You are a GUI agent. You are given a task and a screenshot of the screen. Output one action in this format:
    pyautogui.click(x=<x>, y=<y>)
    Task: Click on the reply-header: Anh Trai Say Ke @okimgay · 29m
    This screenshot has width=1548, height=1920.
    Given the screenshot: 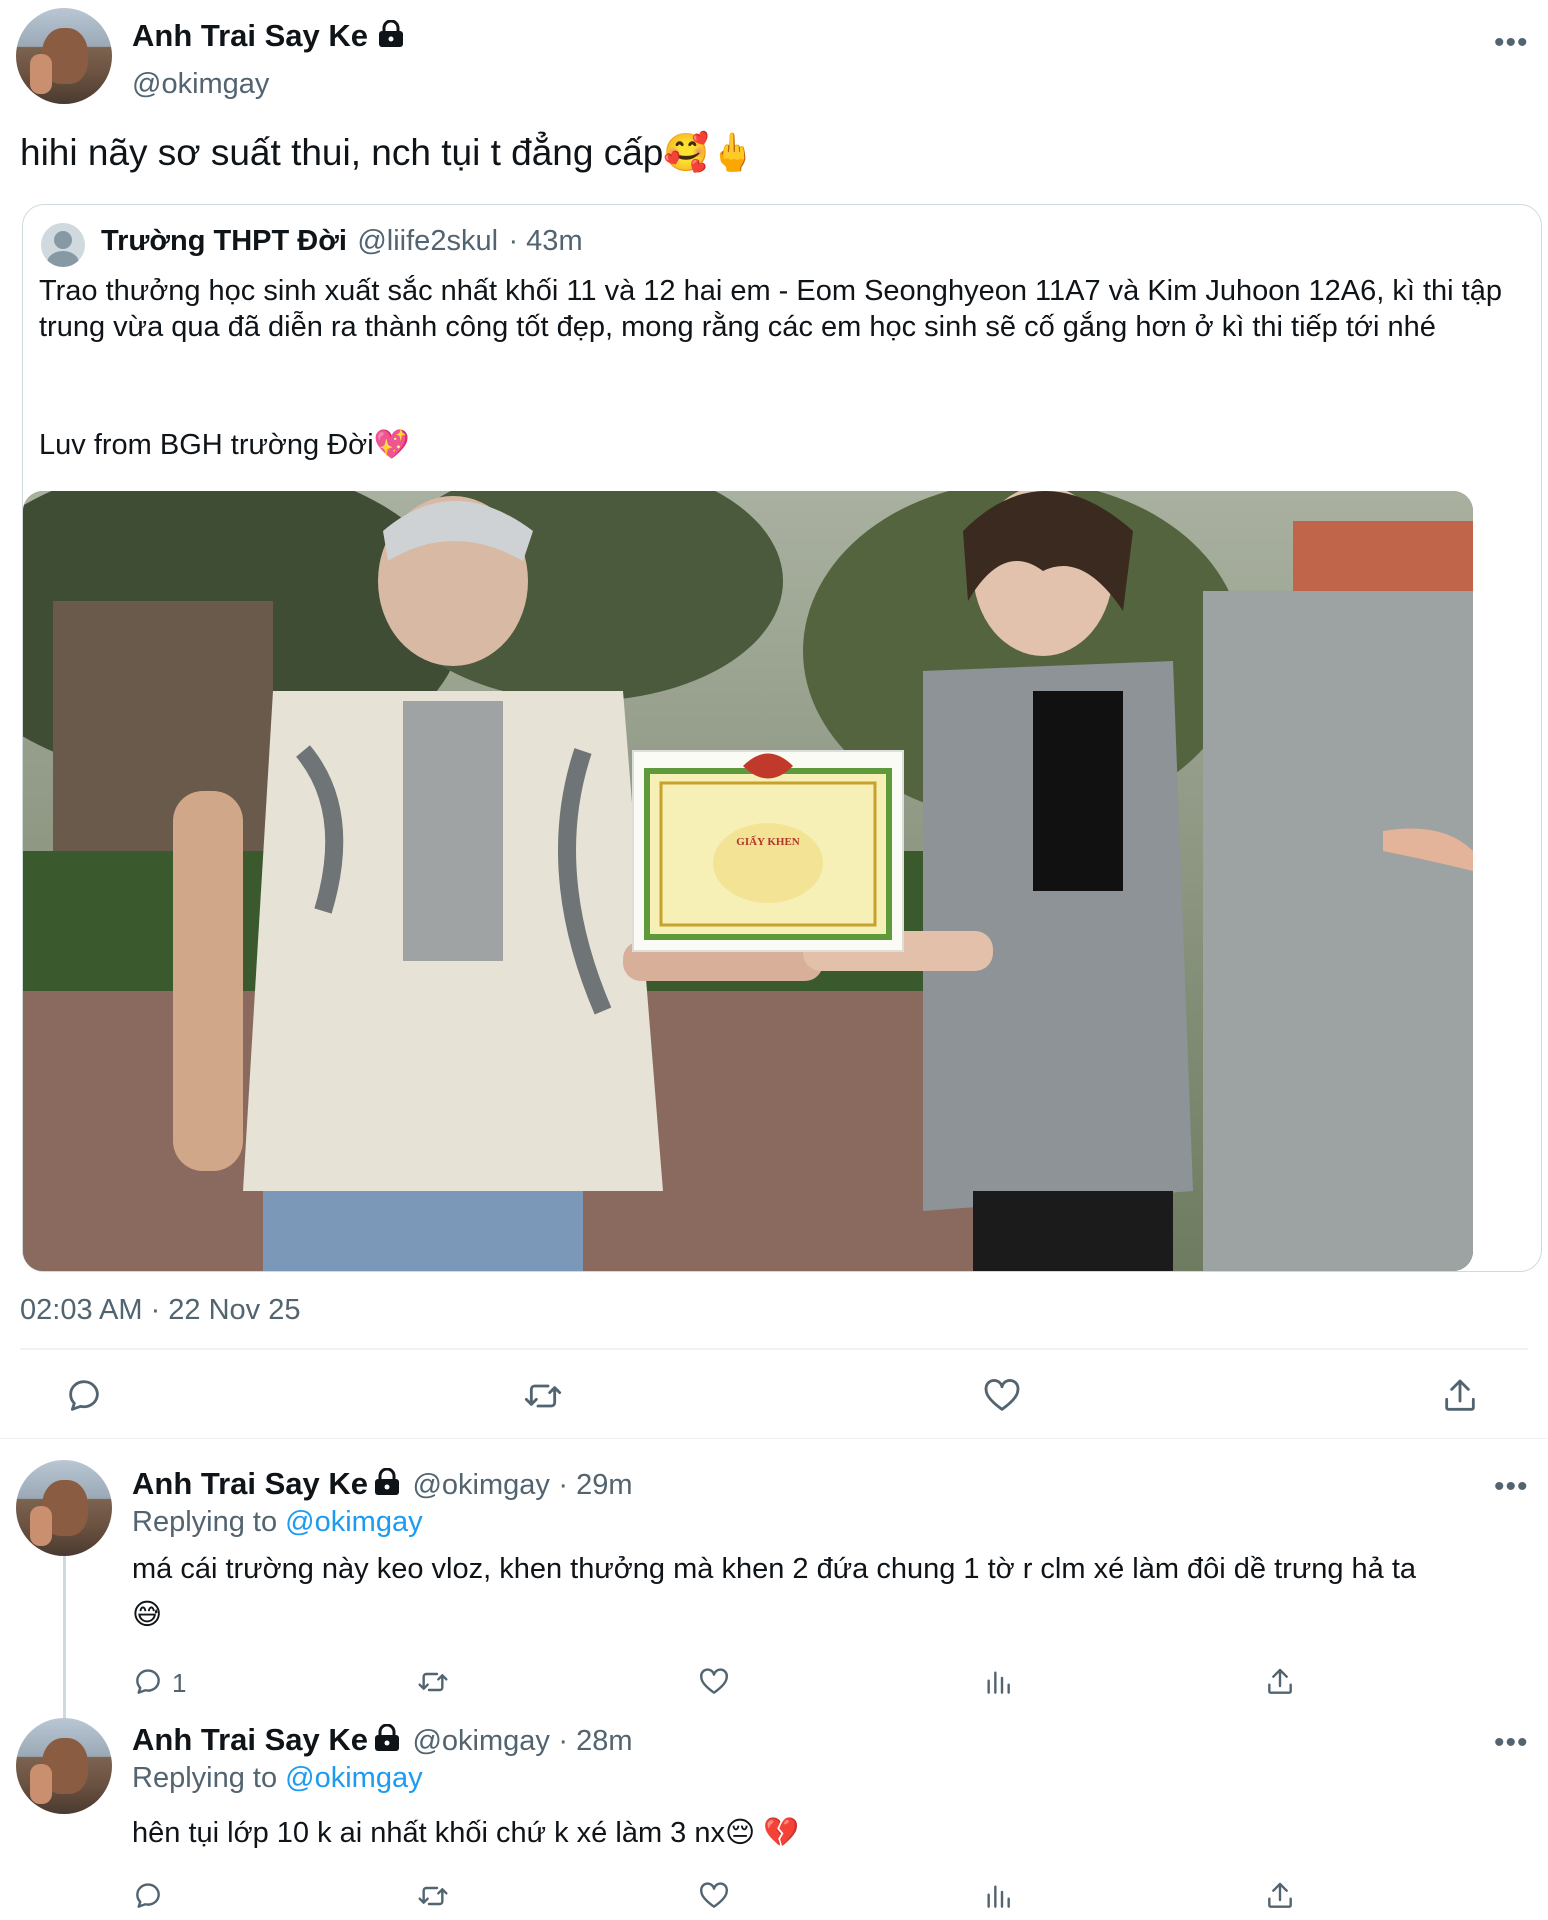 What is the action you would take?
    pyautogui.click(x=382, y=1484)
    